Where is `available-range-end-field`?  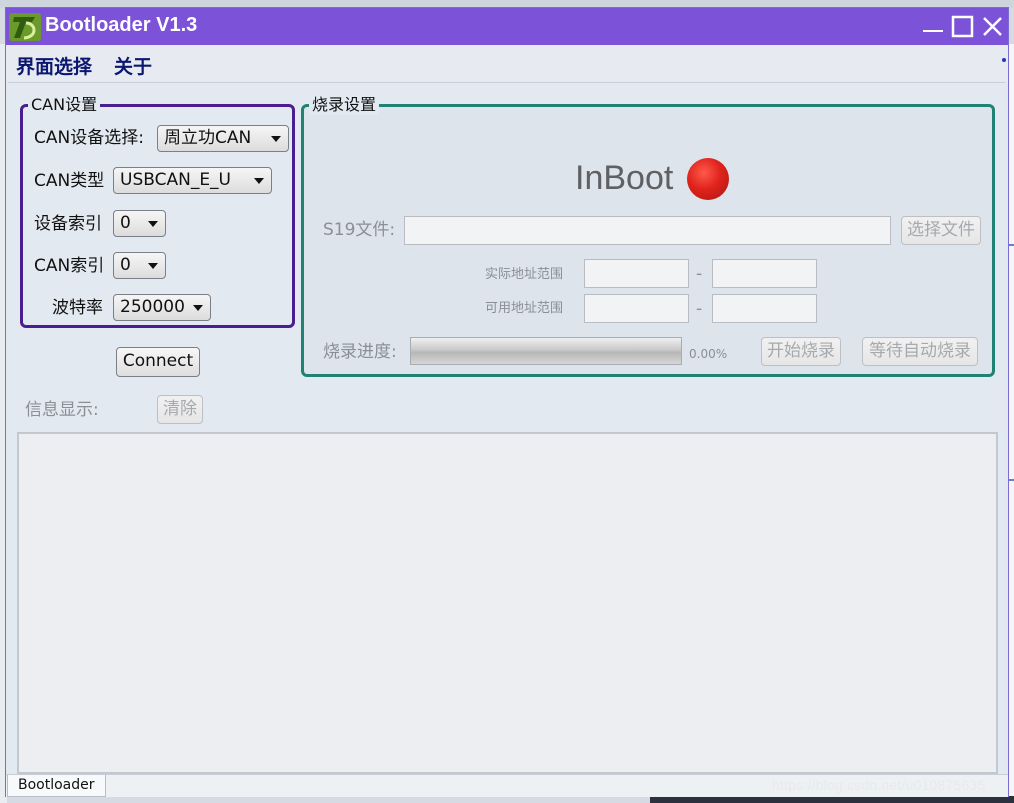 available-range-end-field is located at coordinates (764, 308).